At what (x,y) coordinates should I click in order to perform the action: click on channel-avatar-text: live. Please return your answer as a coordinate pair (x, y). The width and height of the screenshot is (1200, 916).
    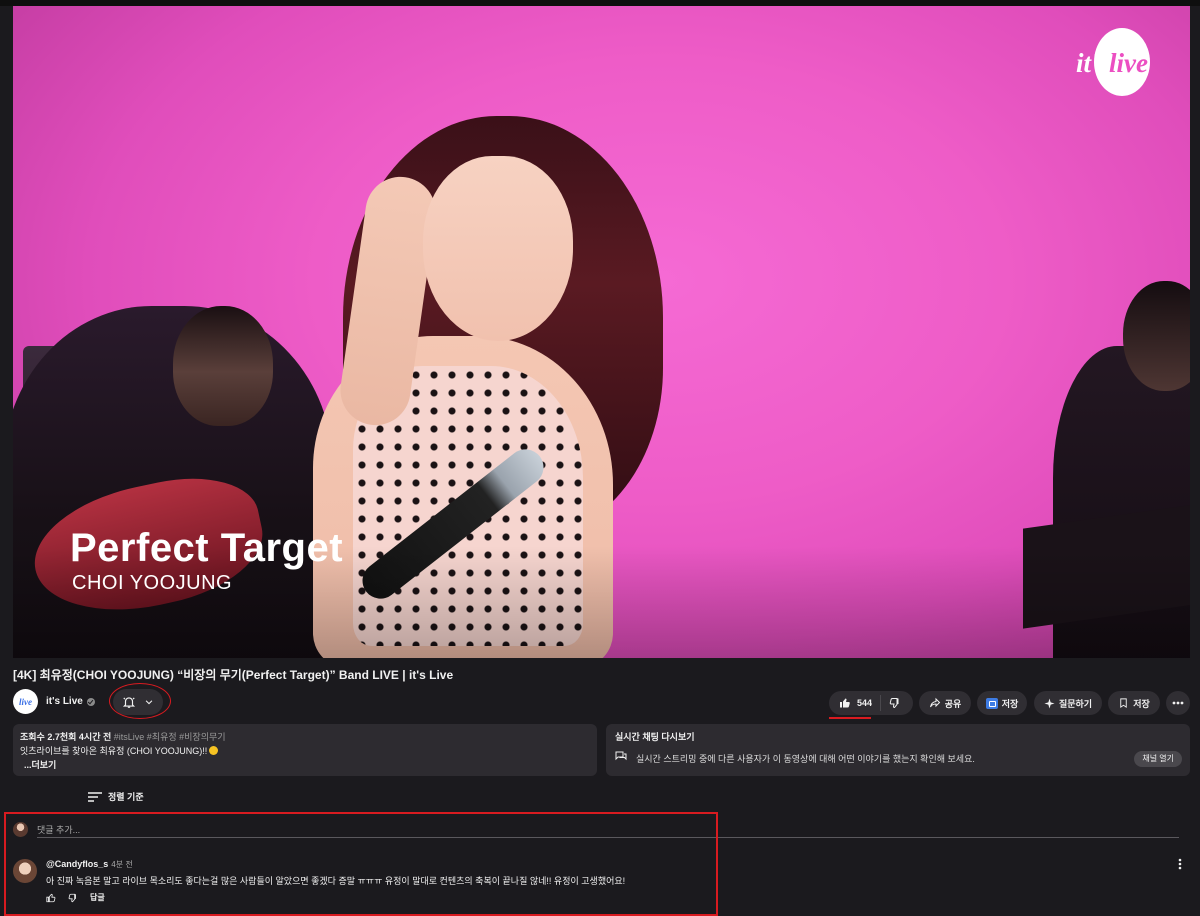
    Looking at the image, I should click on (25, 701).